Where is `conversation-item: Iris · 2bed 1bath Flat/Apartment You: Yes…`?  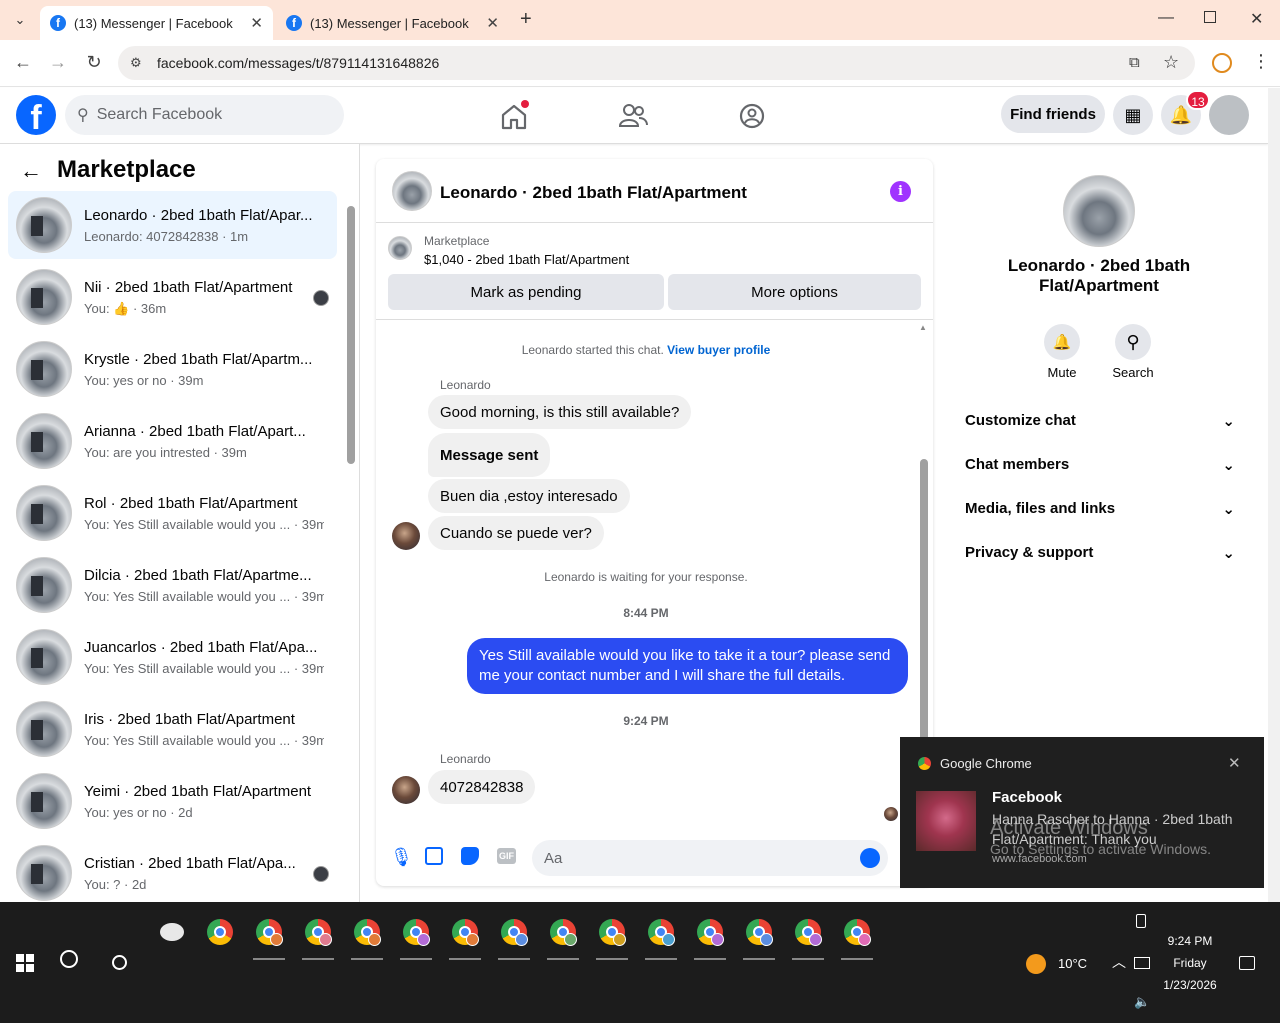 conversation-item: Iris · 2bed 1bath Flat/Apartment You: Yes… is located at coordinates (172, 729).